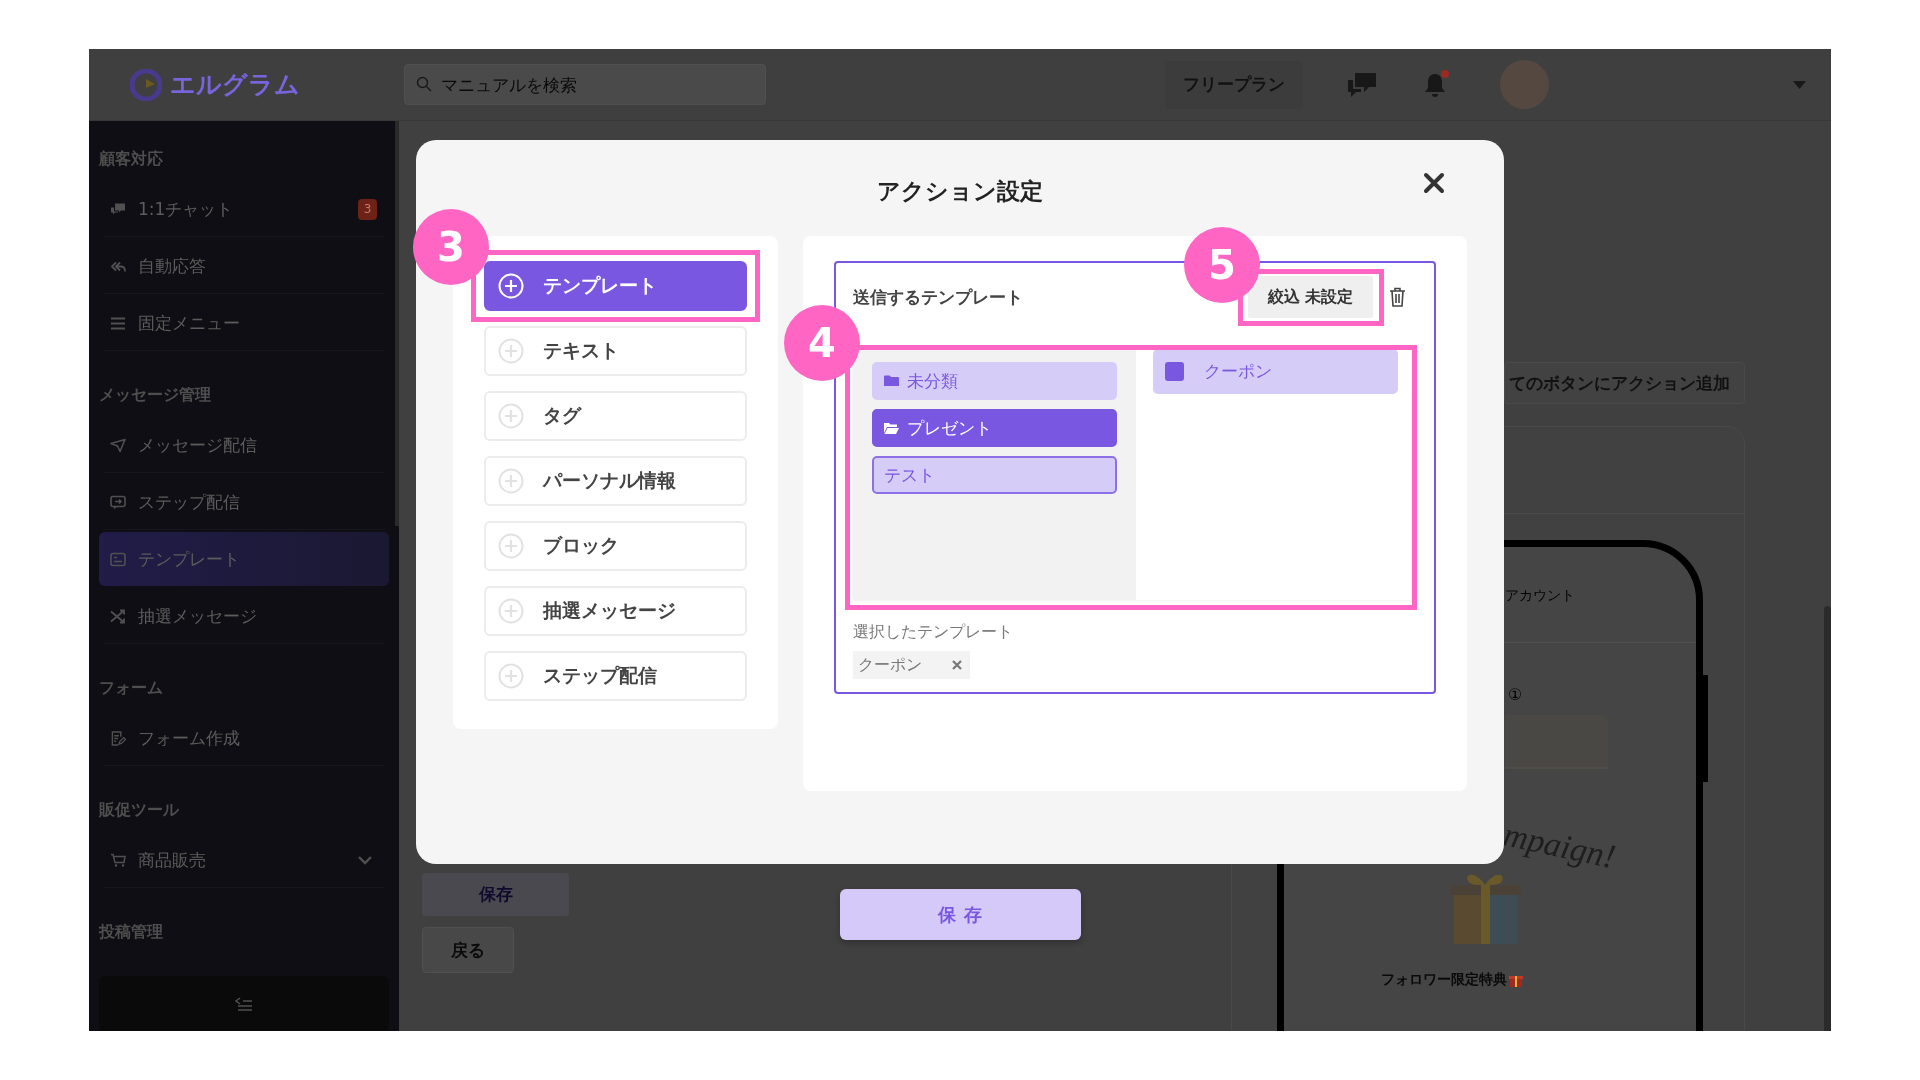 This screenshot has height=1080, width=1920. What do you see at coordinates (139, 809) in the screenshot?
I see `section-title: 販促ツール` at bounding box center [139, 809].